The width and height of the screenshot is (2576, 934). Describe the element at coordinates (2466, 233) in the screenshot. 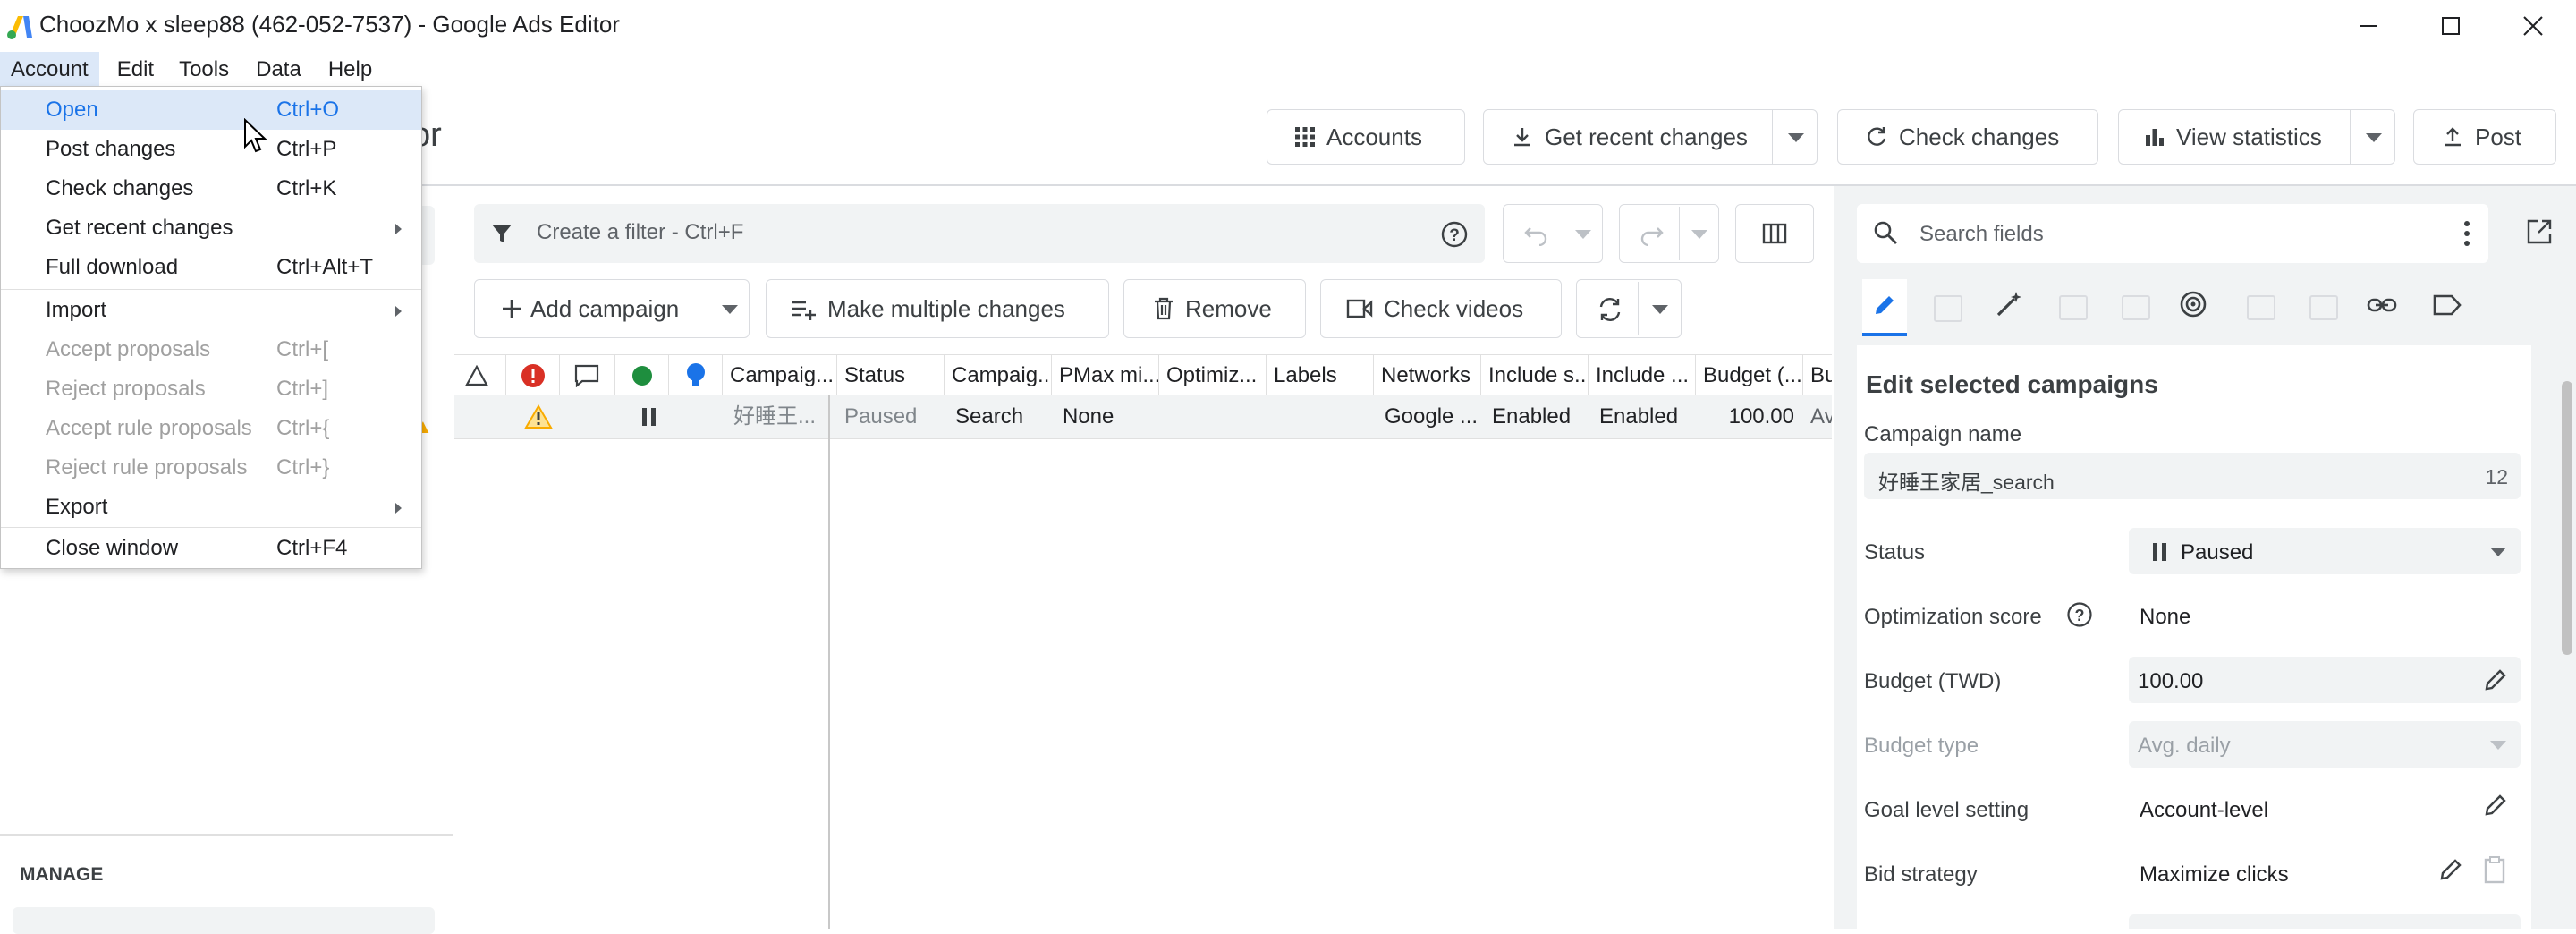

I see `more-vert-icon` at that location.